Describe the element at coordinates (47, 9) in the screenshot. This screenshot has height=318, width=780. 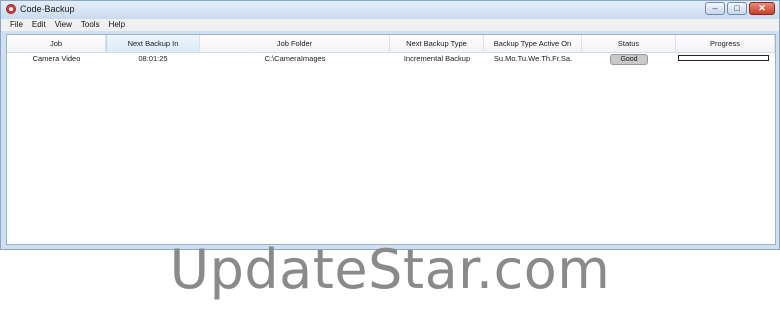
I see `window-title: Code·Backup` at that location.